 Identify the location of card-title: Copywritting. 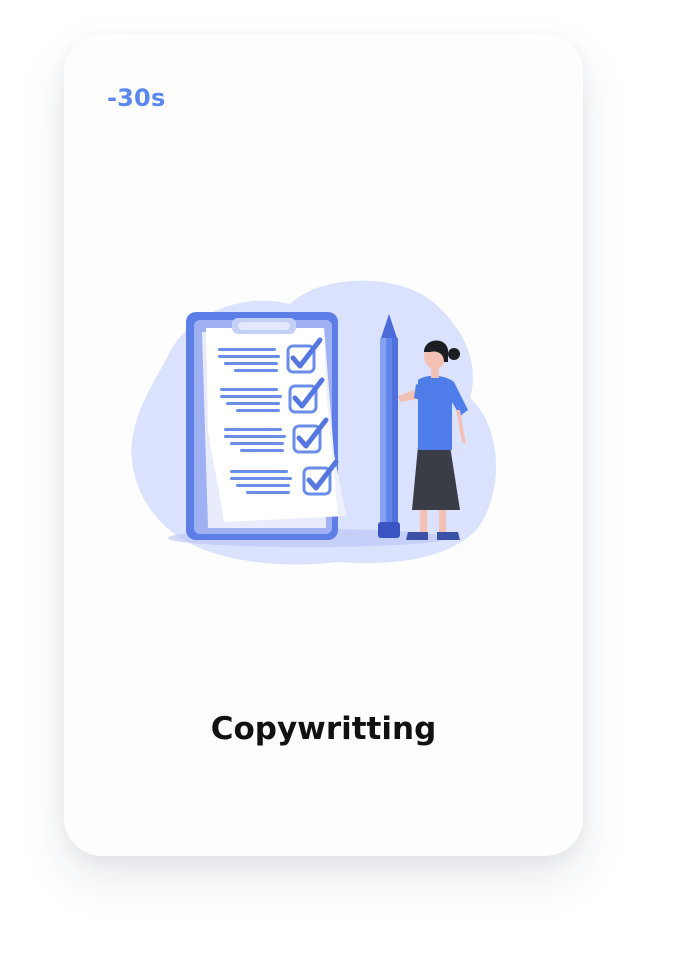
(323, 729).